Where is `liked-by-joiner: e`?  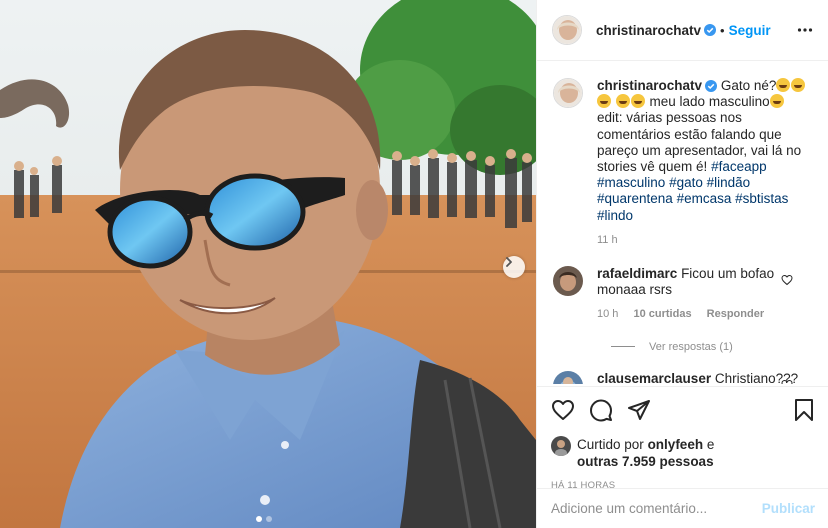
liked-by-joiner: e is located at coordinates (710, 444).